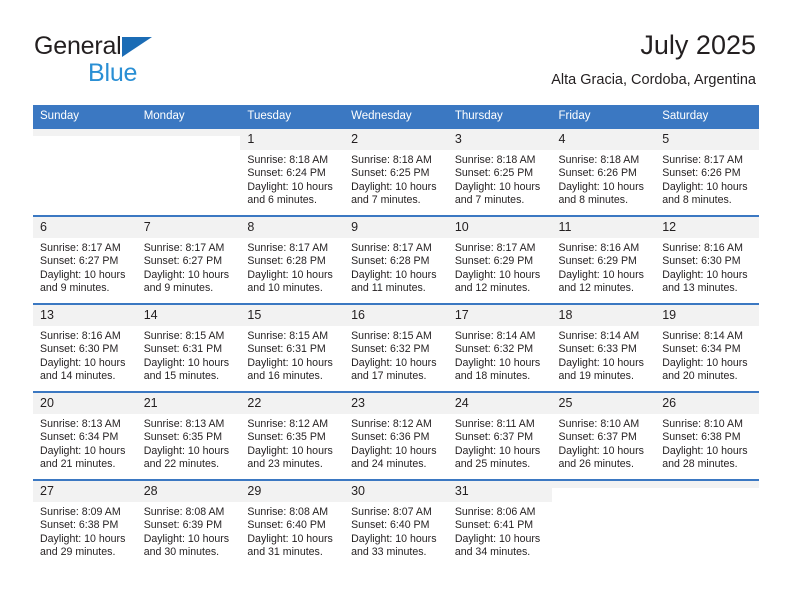 This screenshot has width=792, height=612. I want to click on day-number: 25, so click(603, 403).